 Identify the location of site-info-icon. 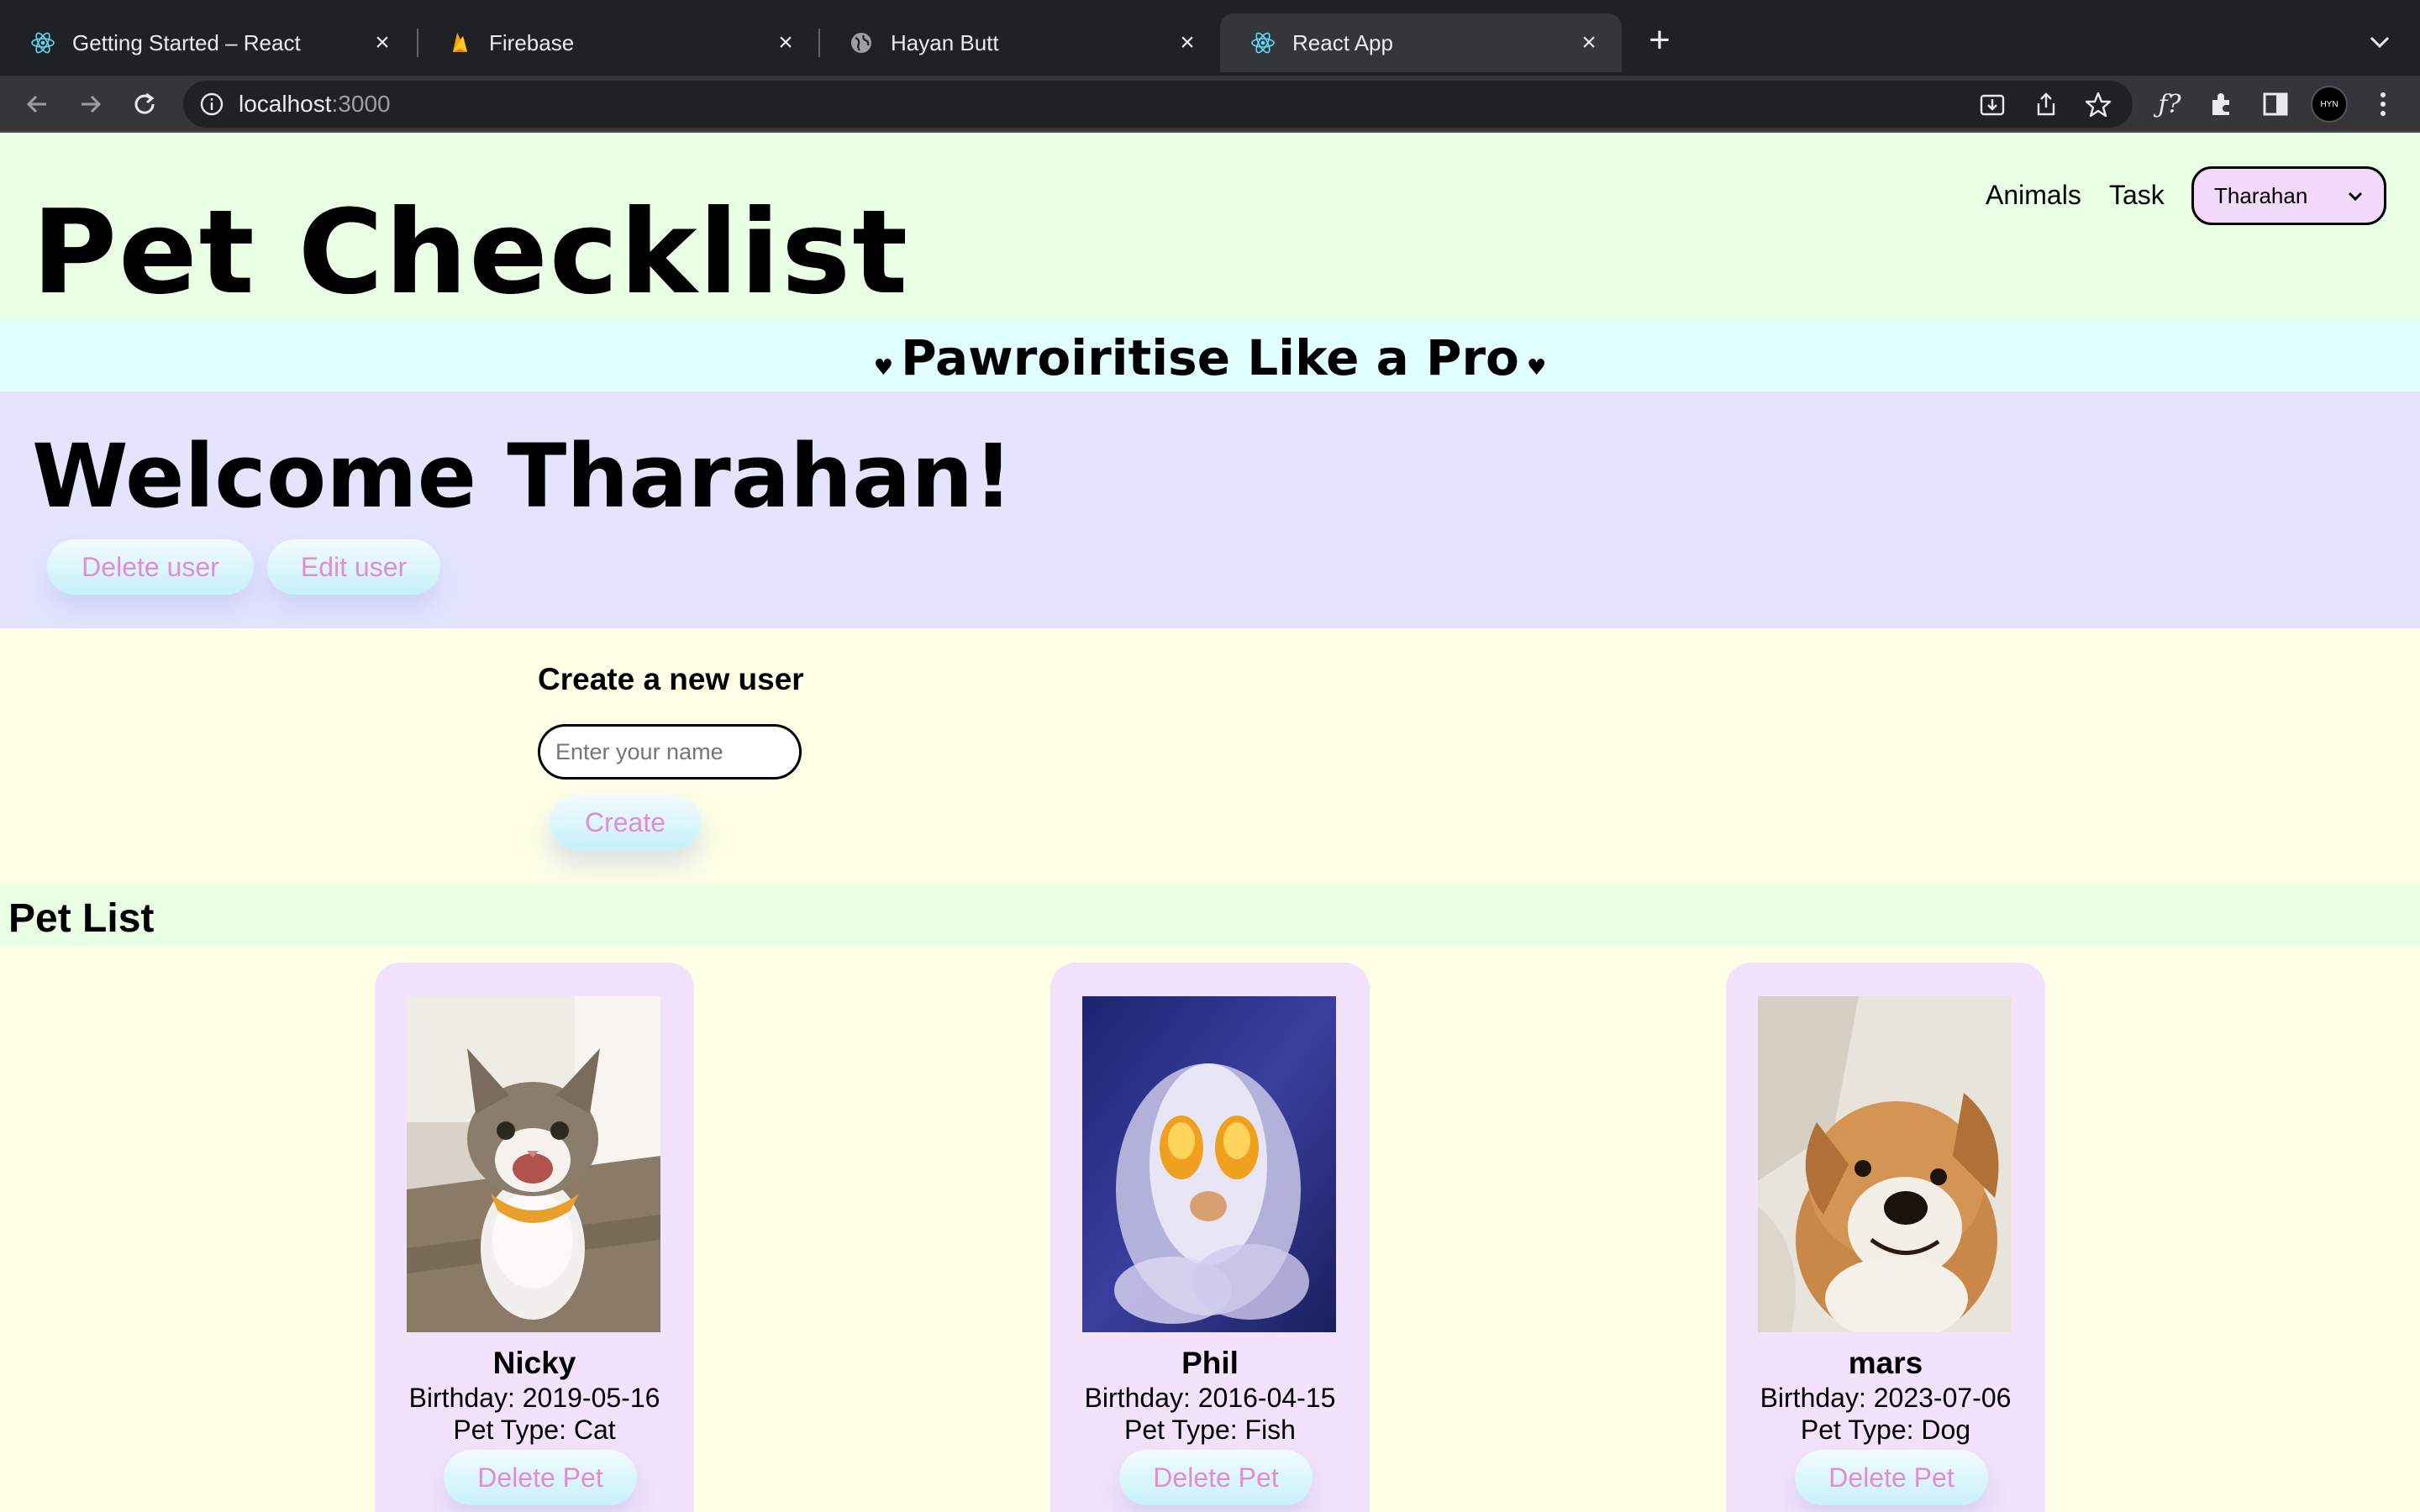
(211, 104).